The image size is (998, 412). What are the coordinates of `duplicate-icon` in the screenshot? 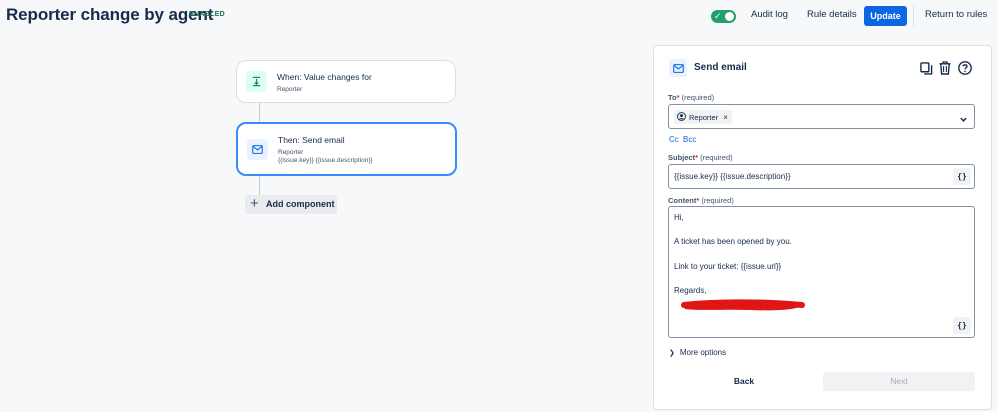 It's located at (926, 68).